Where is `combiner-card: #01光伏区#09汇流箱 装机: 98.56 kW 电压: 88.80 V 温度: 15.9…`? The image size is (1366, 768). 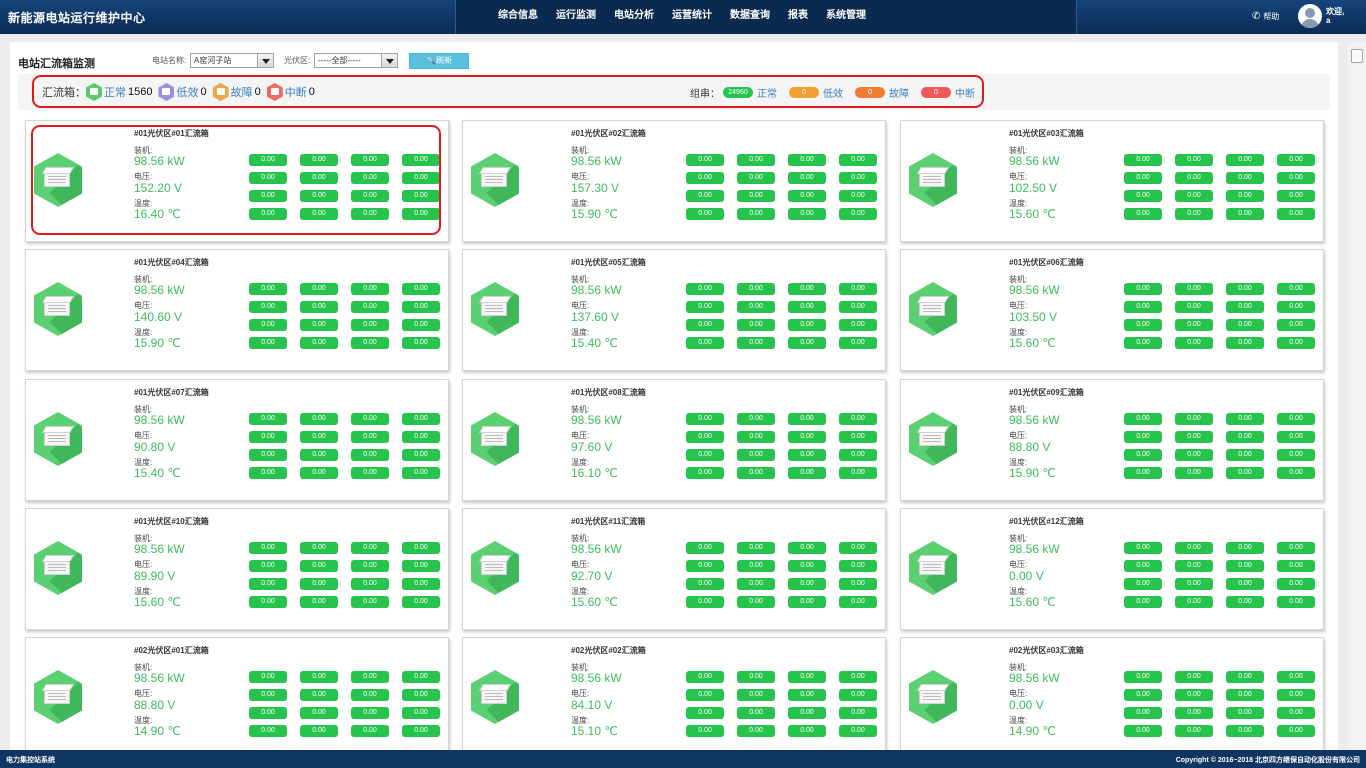 combiner-card: #01光伏区#09汇流箱 装机: 98.56 kW 电压: 88.80 V 温度: 15.9… is located at coordinates (1112, 440).